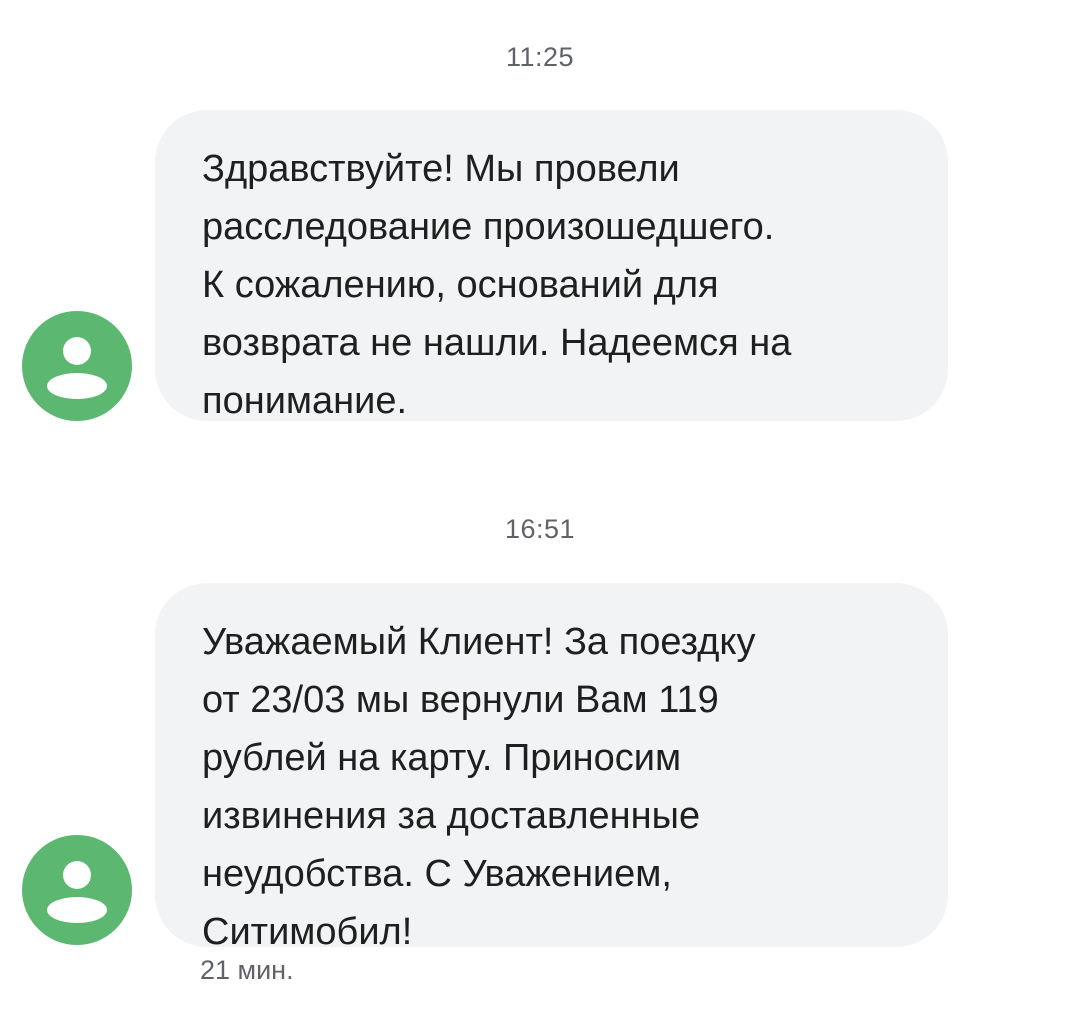 Image resolution: width=1080 pixels, height=1029 pixels. What do you see at coordinates (540, 529) in the screenshot?
I see `message-timestamp: 16:51` at bounding box center [540, 529].